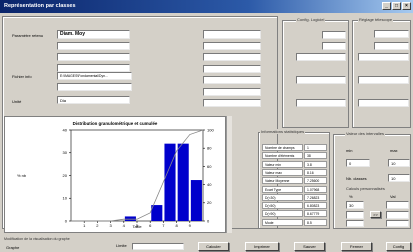  Describe the element at coordinates (315, 181) in the screenshot. I see `stat-value: 7.25600` at that location.